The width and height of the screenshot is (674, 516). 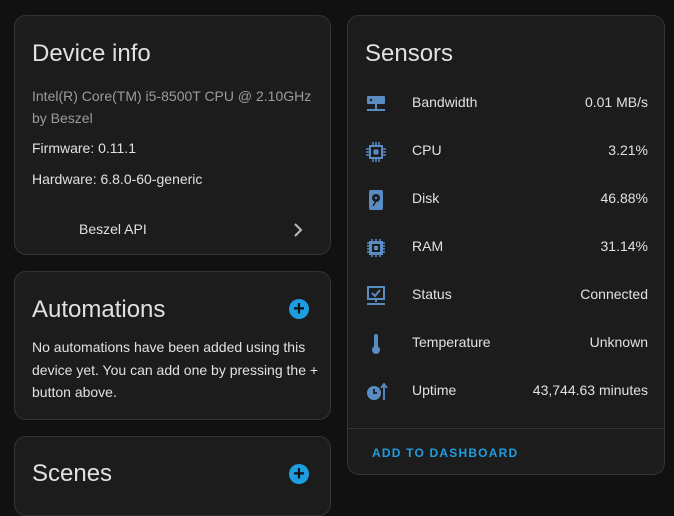 What do you see at coordinates (376, 344) in the screenshot?
I see `thermometer-icon` at bounding box center [376, 344].